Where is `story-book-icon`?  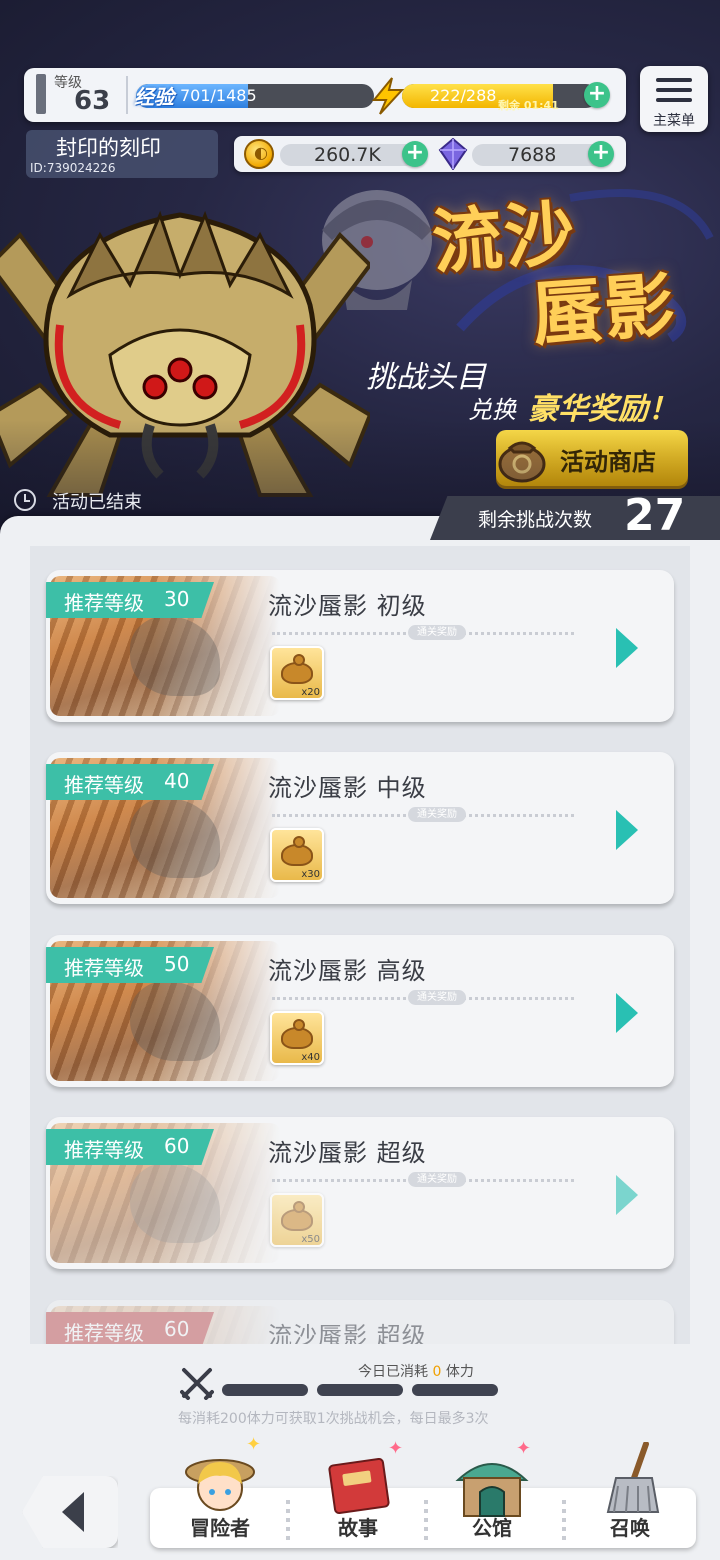 story-book-icon is located at coordinates (359, 1486).